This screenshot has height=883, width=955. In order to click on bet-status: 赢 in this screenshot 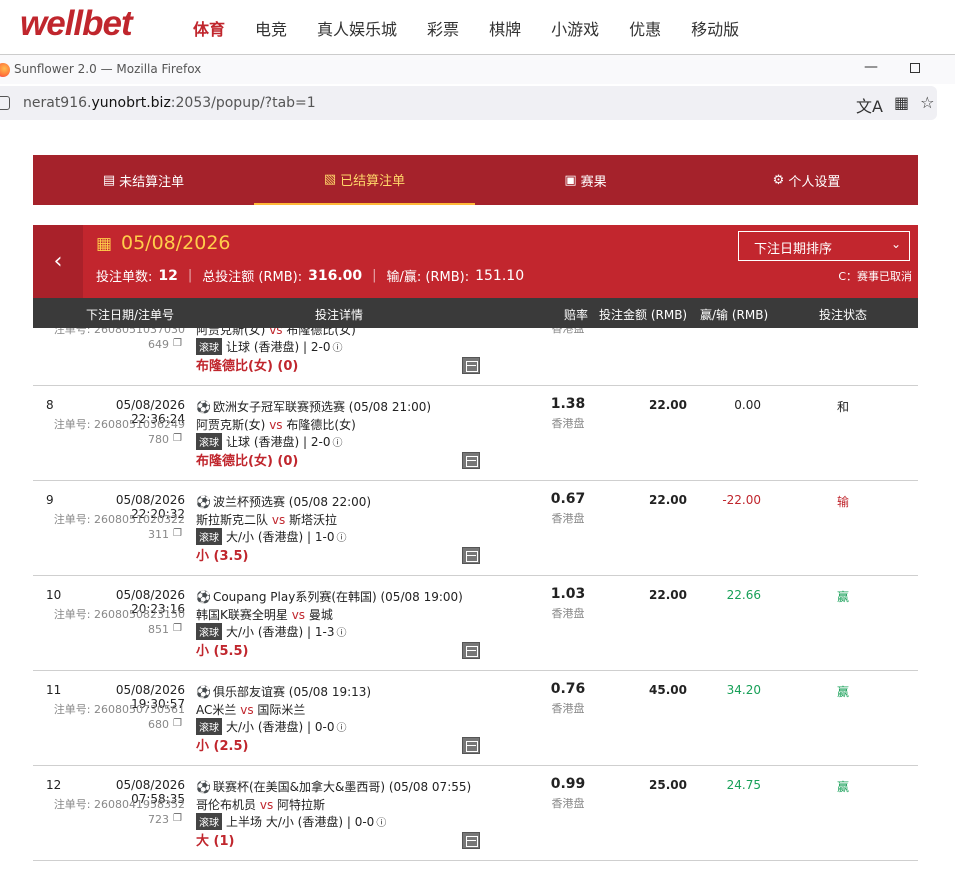, I will do `click(842, 597)`.